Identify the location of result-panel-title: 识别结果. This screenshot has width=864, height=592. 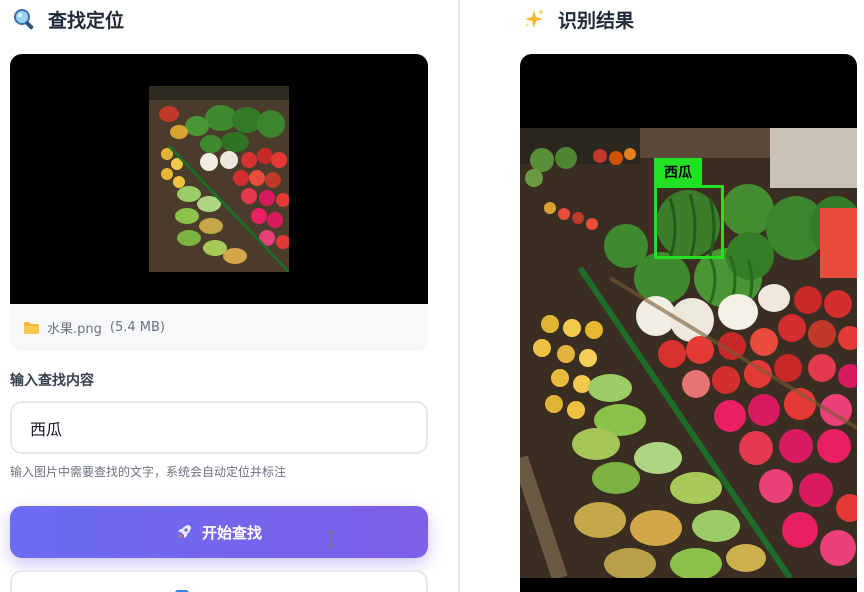
(596, 20).